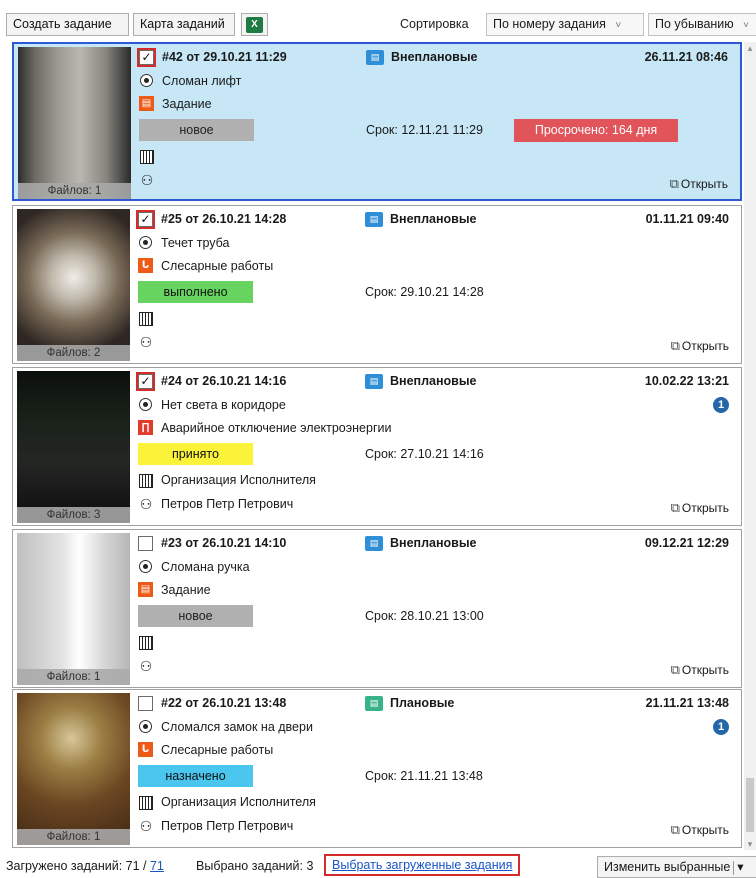  What do you see at coordinates (750, 446) in the screenshot?
I see `scrollbar: ▴ ▾` at bounding box center [750, 446].